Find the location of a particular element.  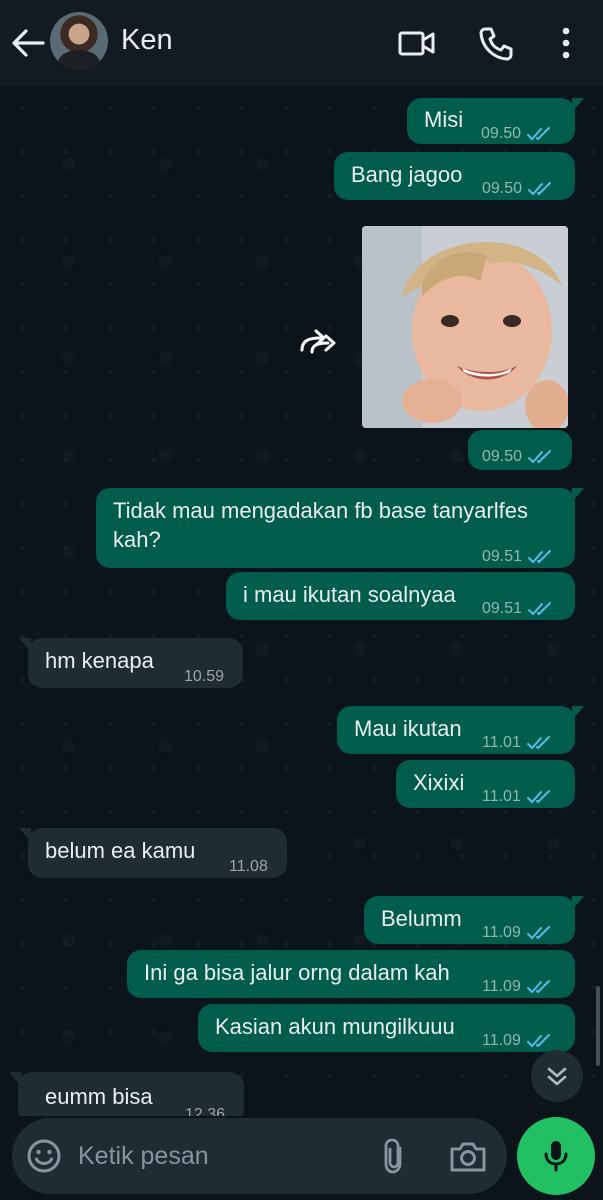

child-photo-image is located at coordinates (465, 327).